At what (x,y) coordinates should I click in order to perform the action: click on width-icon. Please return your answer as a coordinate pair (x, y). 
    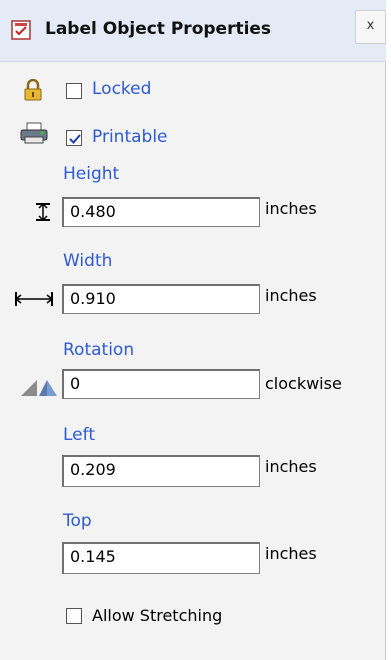
    Looking at the image, I should click on (34, 299).